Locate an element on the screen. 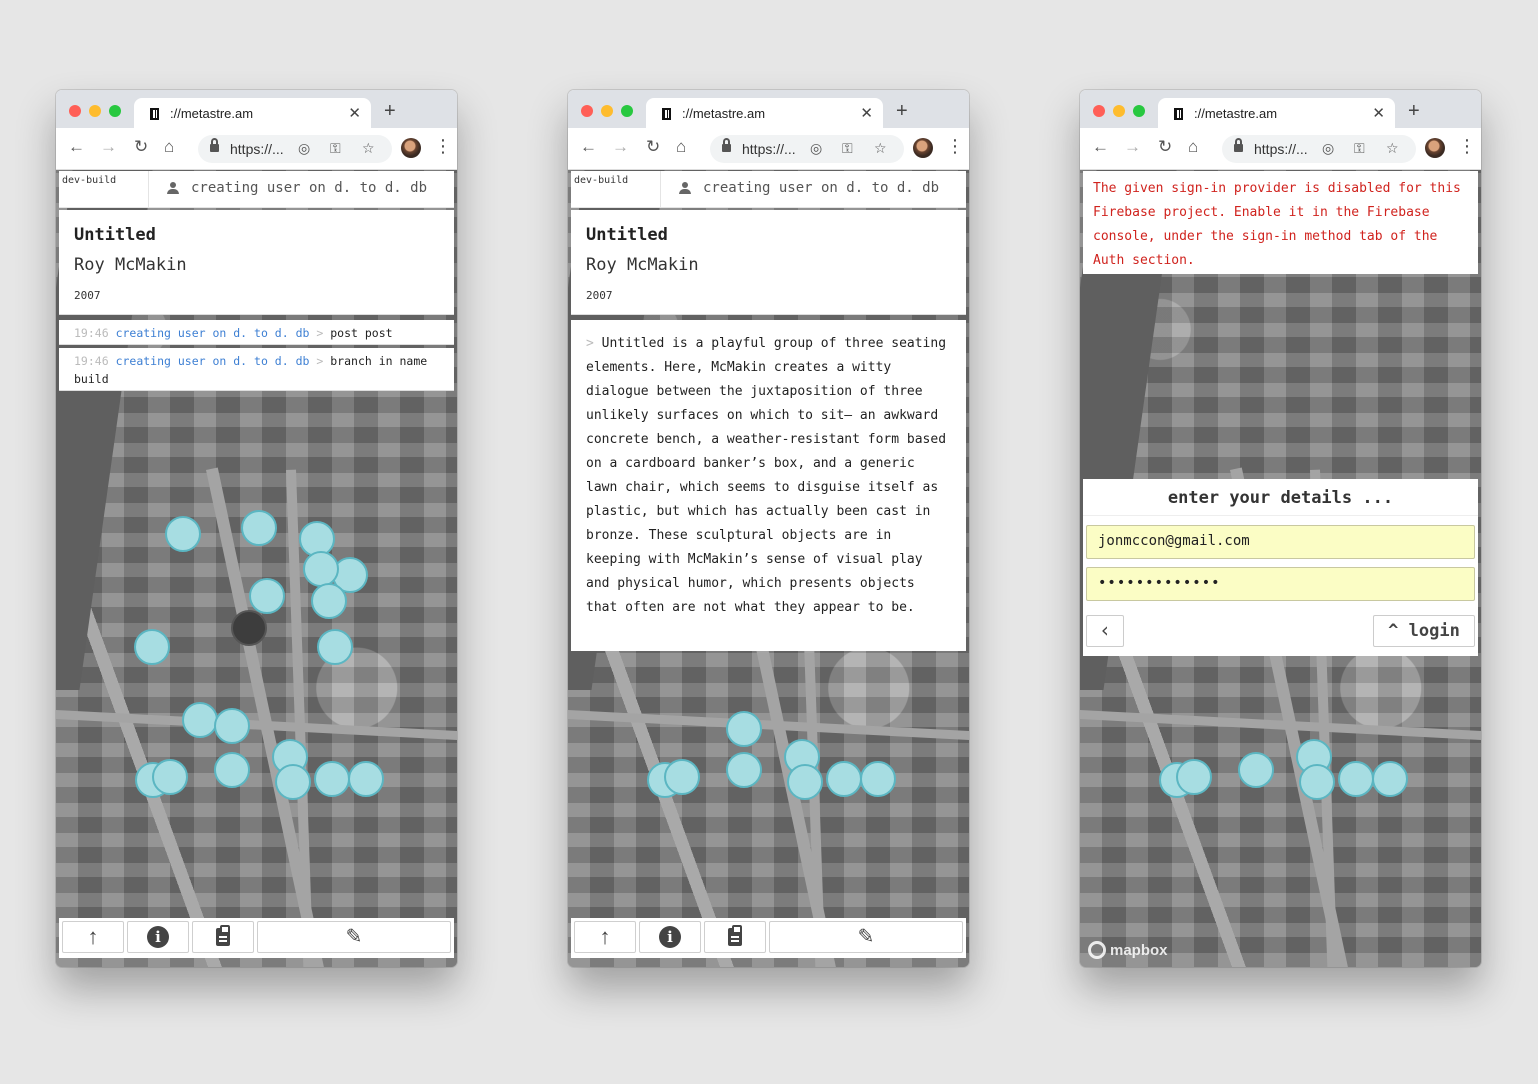  mapbox-attribution: mapbox is located at coordinates (1128, 950).